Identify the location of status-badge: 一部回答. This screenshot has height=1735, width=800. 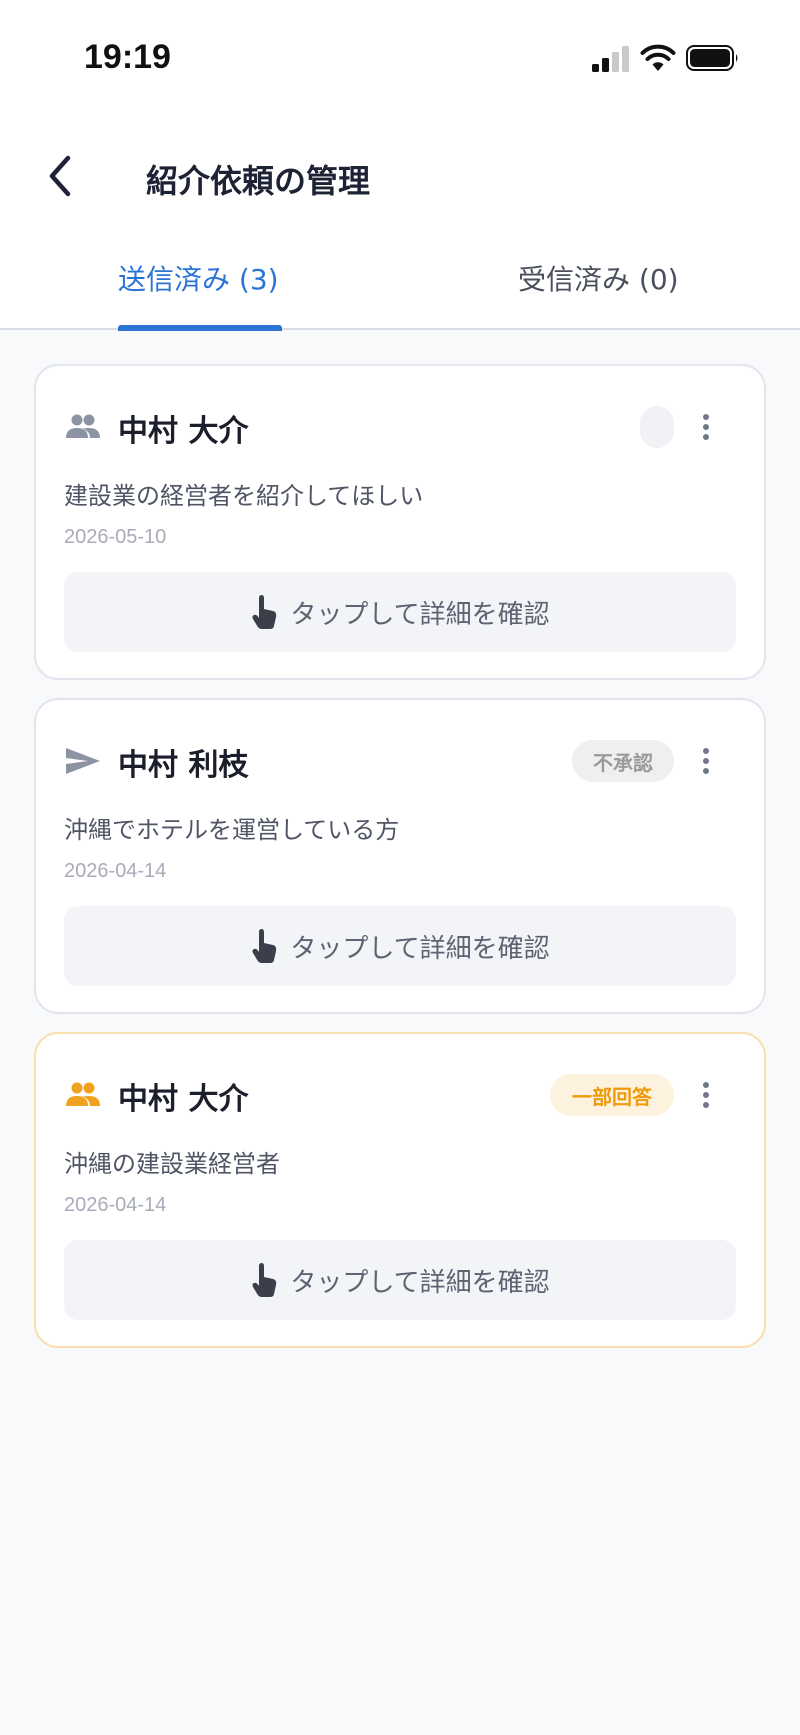
(612, 1095).